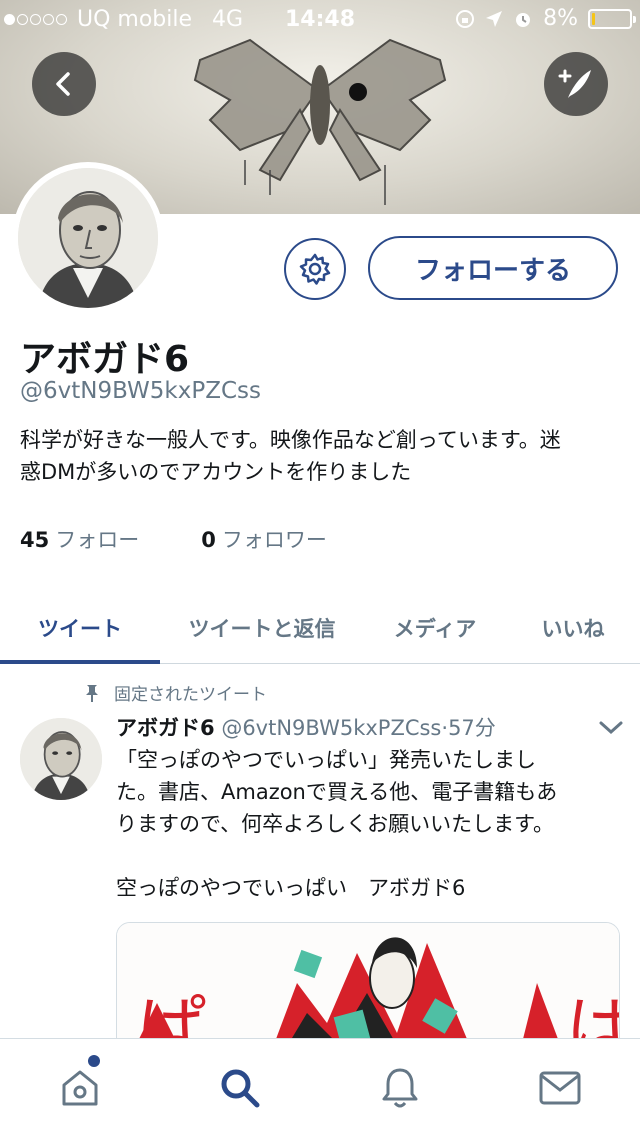  Describe the element at coordinates (262, 627) in the screenshot. I see `tab-tweets-and-replies: ツイートと返信` at that location.